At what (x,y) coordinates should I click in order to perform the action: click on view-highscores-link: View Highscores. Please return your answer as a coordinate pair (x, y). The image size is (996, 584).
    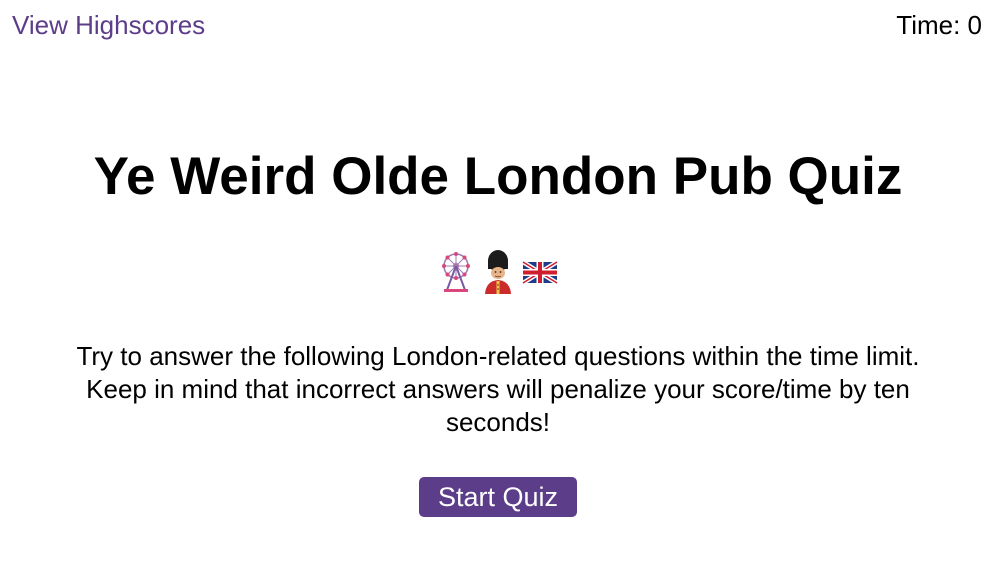
    Looking at the image, I should click on (108, 25).